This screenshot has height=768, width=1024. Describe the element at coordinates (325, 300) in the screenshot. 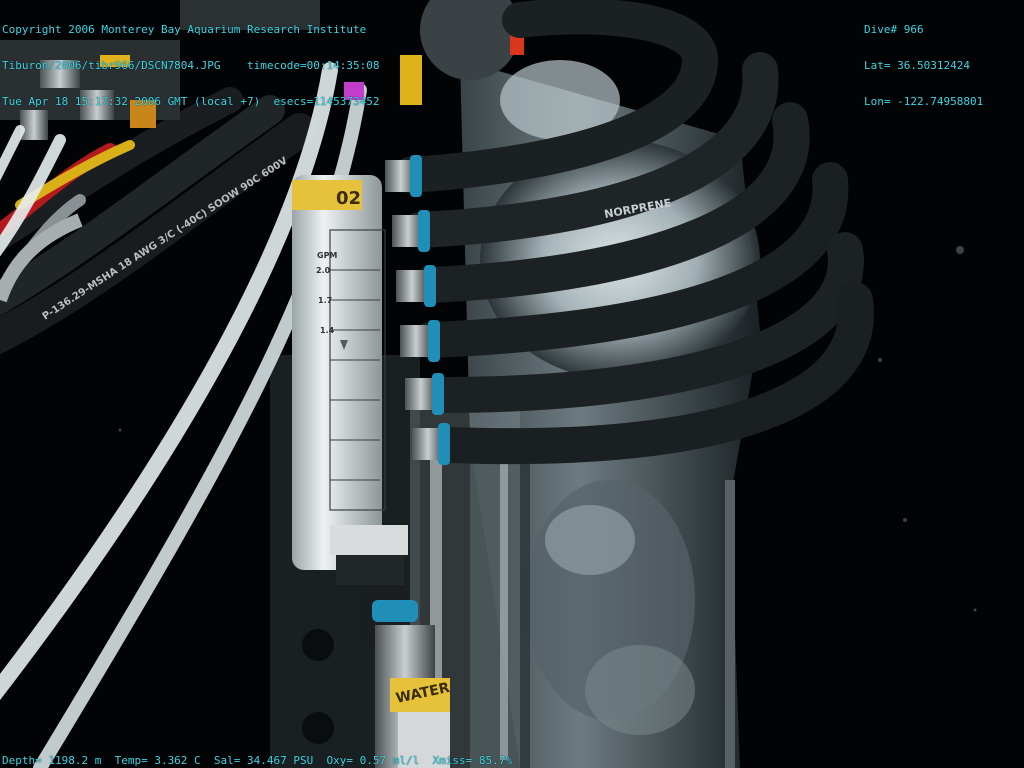

I see `flowmeter-tick-2: 1.7` at that location.